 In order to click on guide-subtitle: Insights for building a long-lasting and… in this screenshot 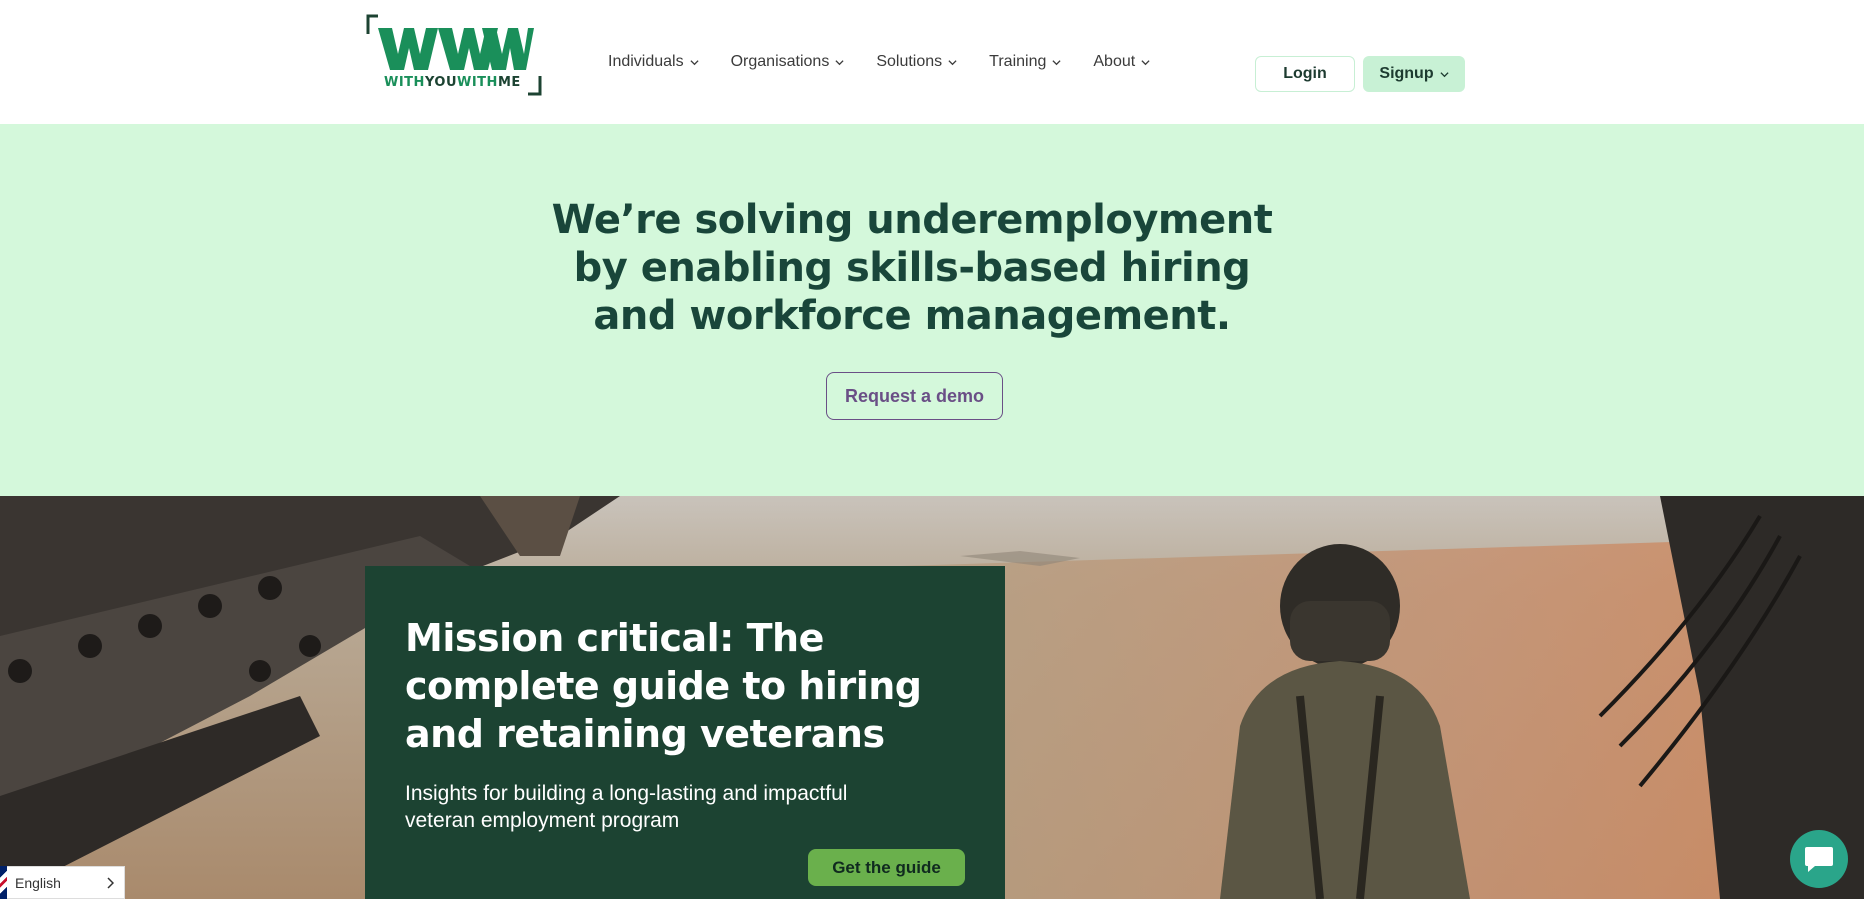, I will do `click(665, 807)`.